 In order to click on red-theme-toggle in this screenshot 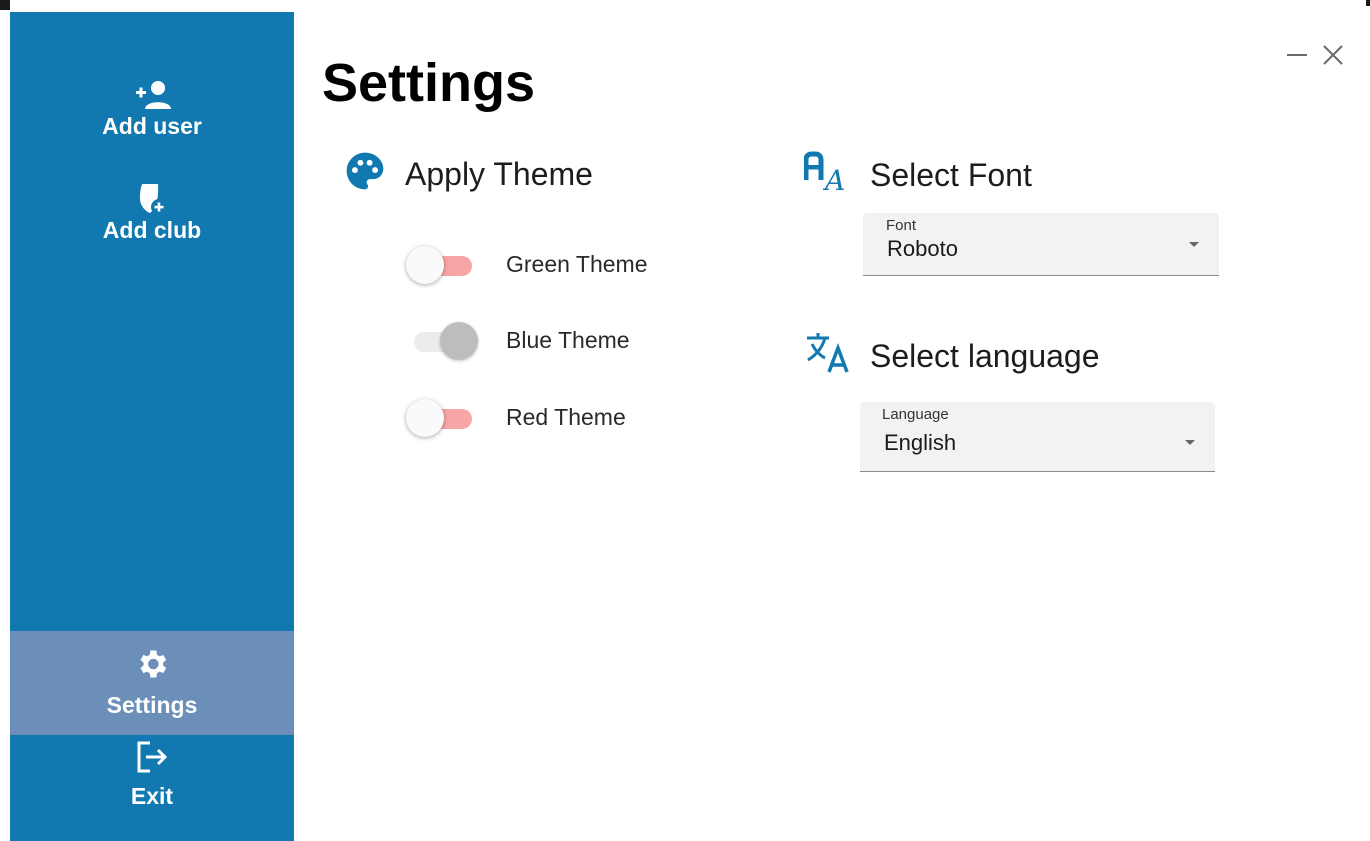, I will do `click(441, 417)`.